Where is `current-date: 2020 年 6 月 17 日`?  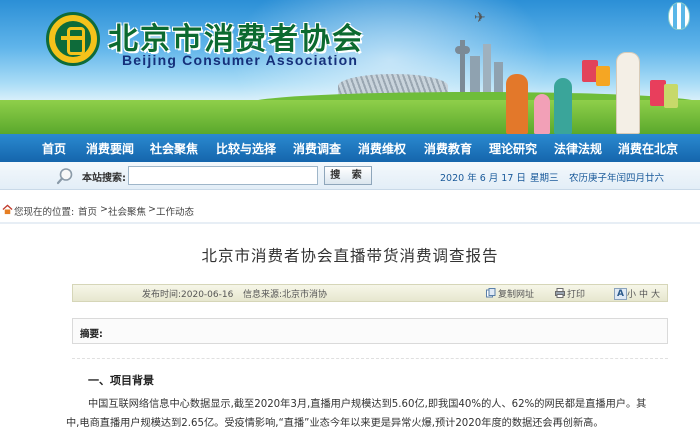 current-date: 2020 年 6 月 17 日 is located at coordinates (483, 178).